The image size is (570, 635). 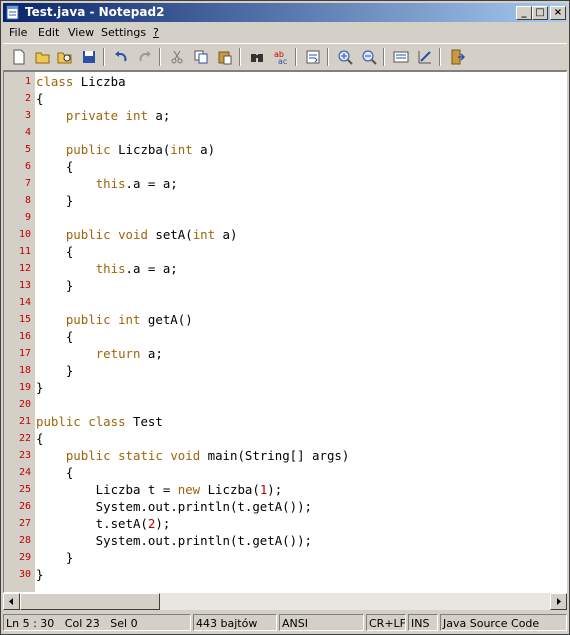 What do you see at coordinates (321, 622) in the screenshot?
I see `status-encoding: ANSI` at bounding box center [321, 622].